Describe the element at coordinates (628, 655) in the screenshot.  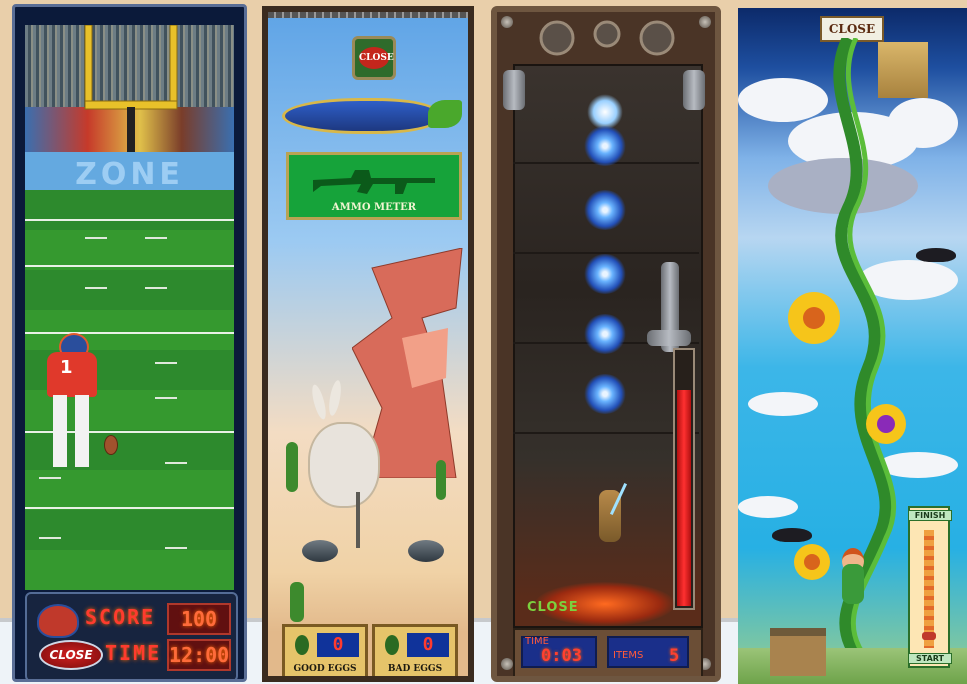
I see `items-label: ITEMS` at that location.